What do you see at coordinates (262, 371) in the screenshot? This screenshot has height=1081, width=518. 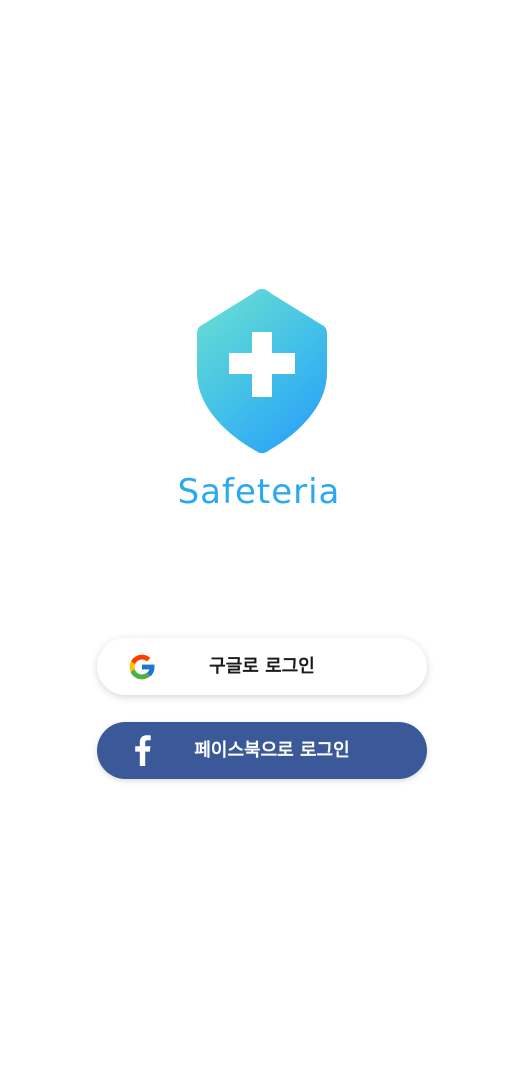 I see `shield-cross-icon` at bounding box center [262, 371].